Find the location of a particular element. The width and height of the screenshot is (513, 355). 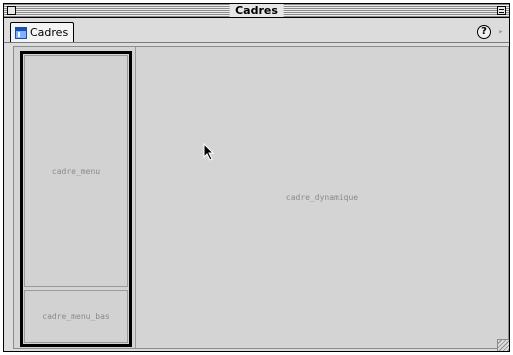

resize-grip-icon is located at coordinates (503, 345).